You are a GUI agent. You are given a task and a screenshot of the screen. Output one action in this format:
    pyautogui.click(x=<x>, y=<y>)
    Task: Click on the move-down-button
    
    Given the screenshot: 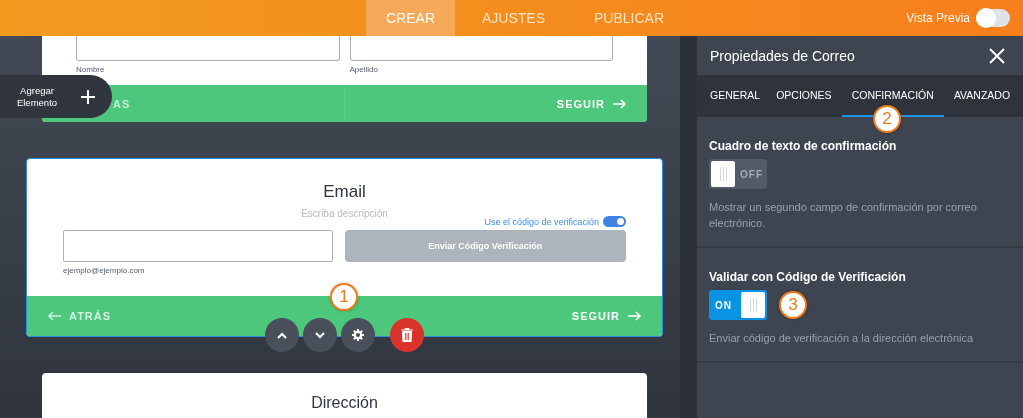 What is the action you would take?
    pyautogui.click(x=320, y=335)
    